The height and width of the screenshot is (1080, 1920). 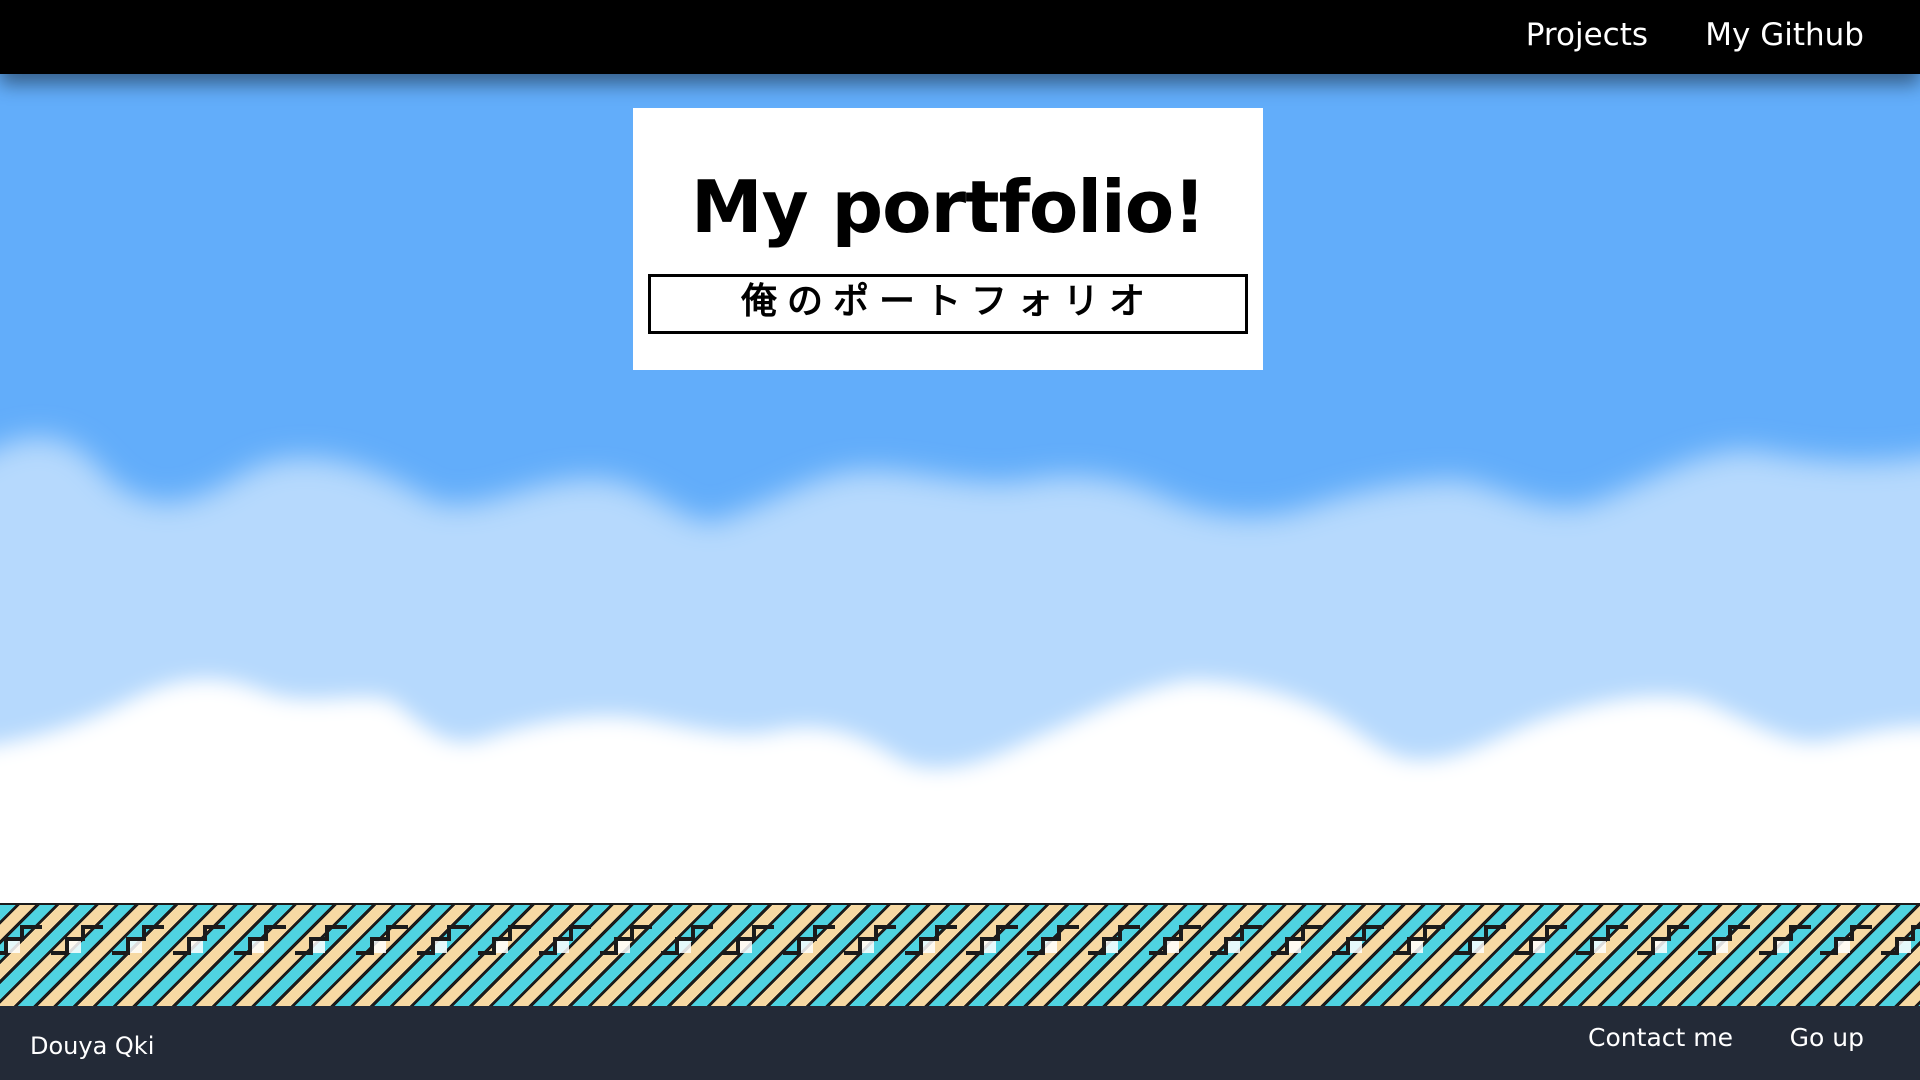 What do you see at coordinates (1784, 35) in the screenshot?
I see `nav-link-github: My Github` at bounding box center [1784, 35].